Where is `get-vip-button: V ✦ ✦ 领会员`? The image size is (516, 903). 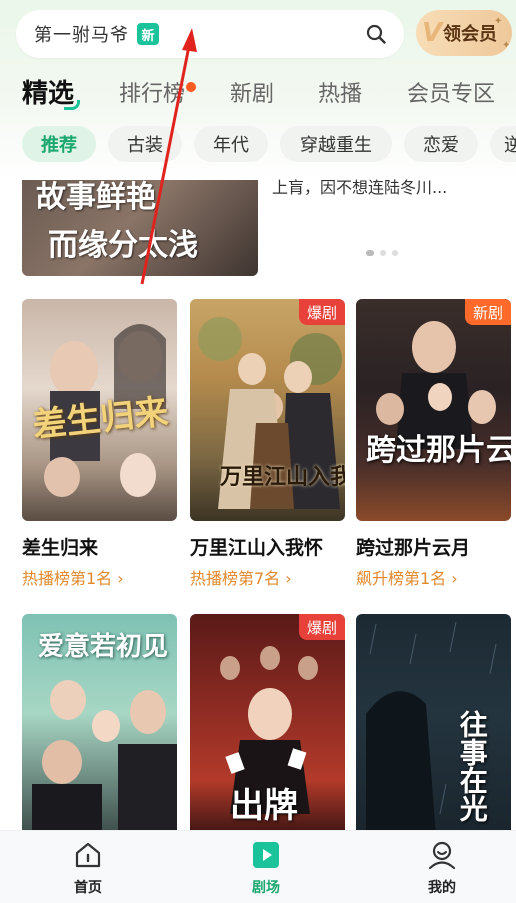 get-vip-button: V ✦ ✦ 领会员 is located at coordinates (464, 33).